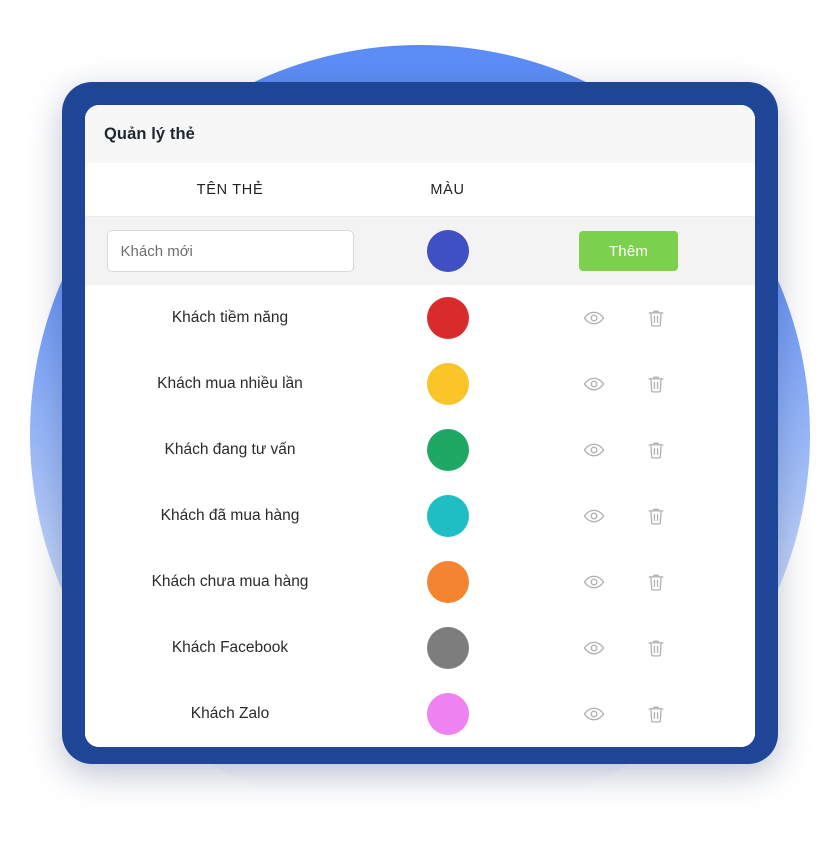 This screenshot has height=861, width=840. Describe the element at coordinates (230, 449) in the screenshot. I see `tag-name-label: Khách đang tư vấn` at that location.